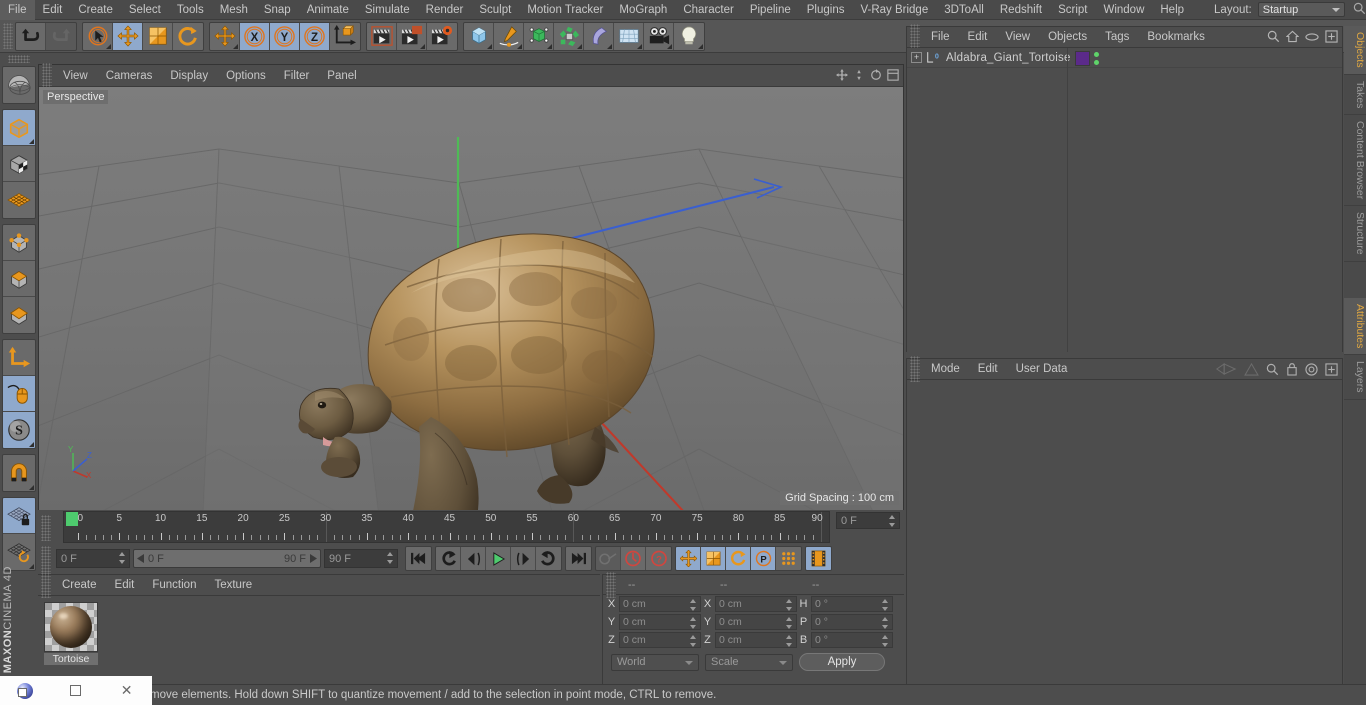 The height and width of the screenshot is (705, 1366). What do you see at coordinates (1124, 200) in the screenshot?
I see `object-tree: + 0 Aldabra_Giant_Tortoise` at bounding box center [1124, 200].